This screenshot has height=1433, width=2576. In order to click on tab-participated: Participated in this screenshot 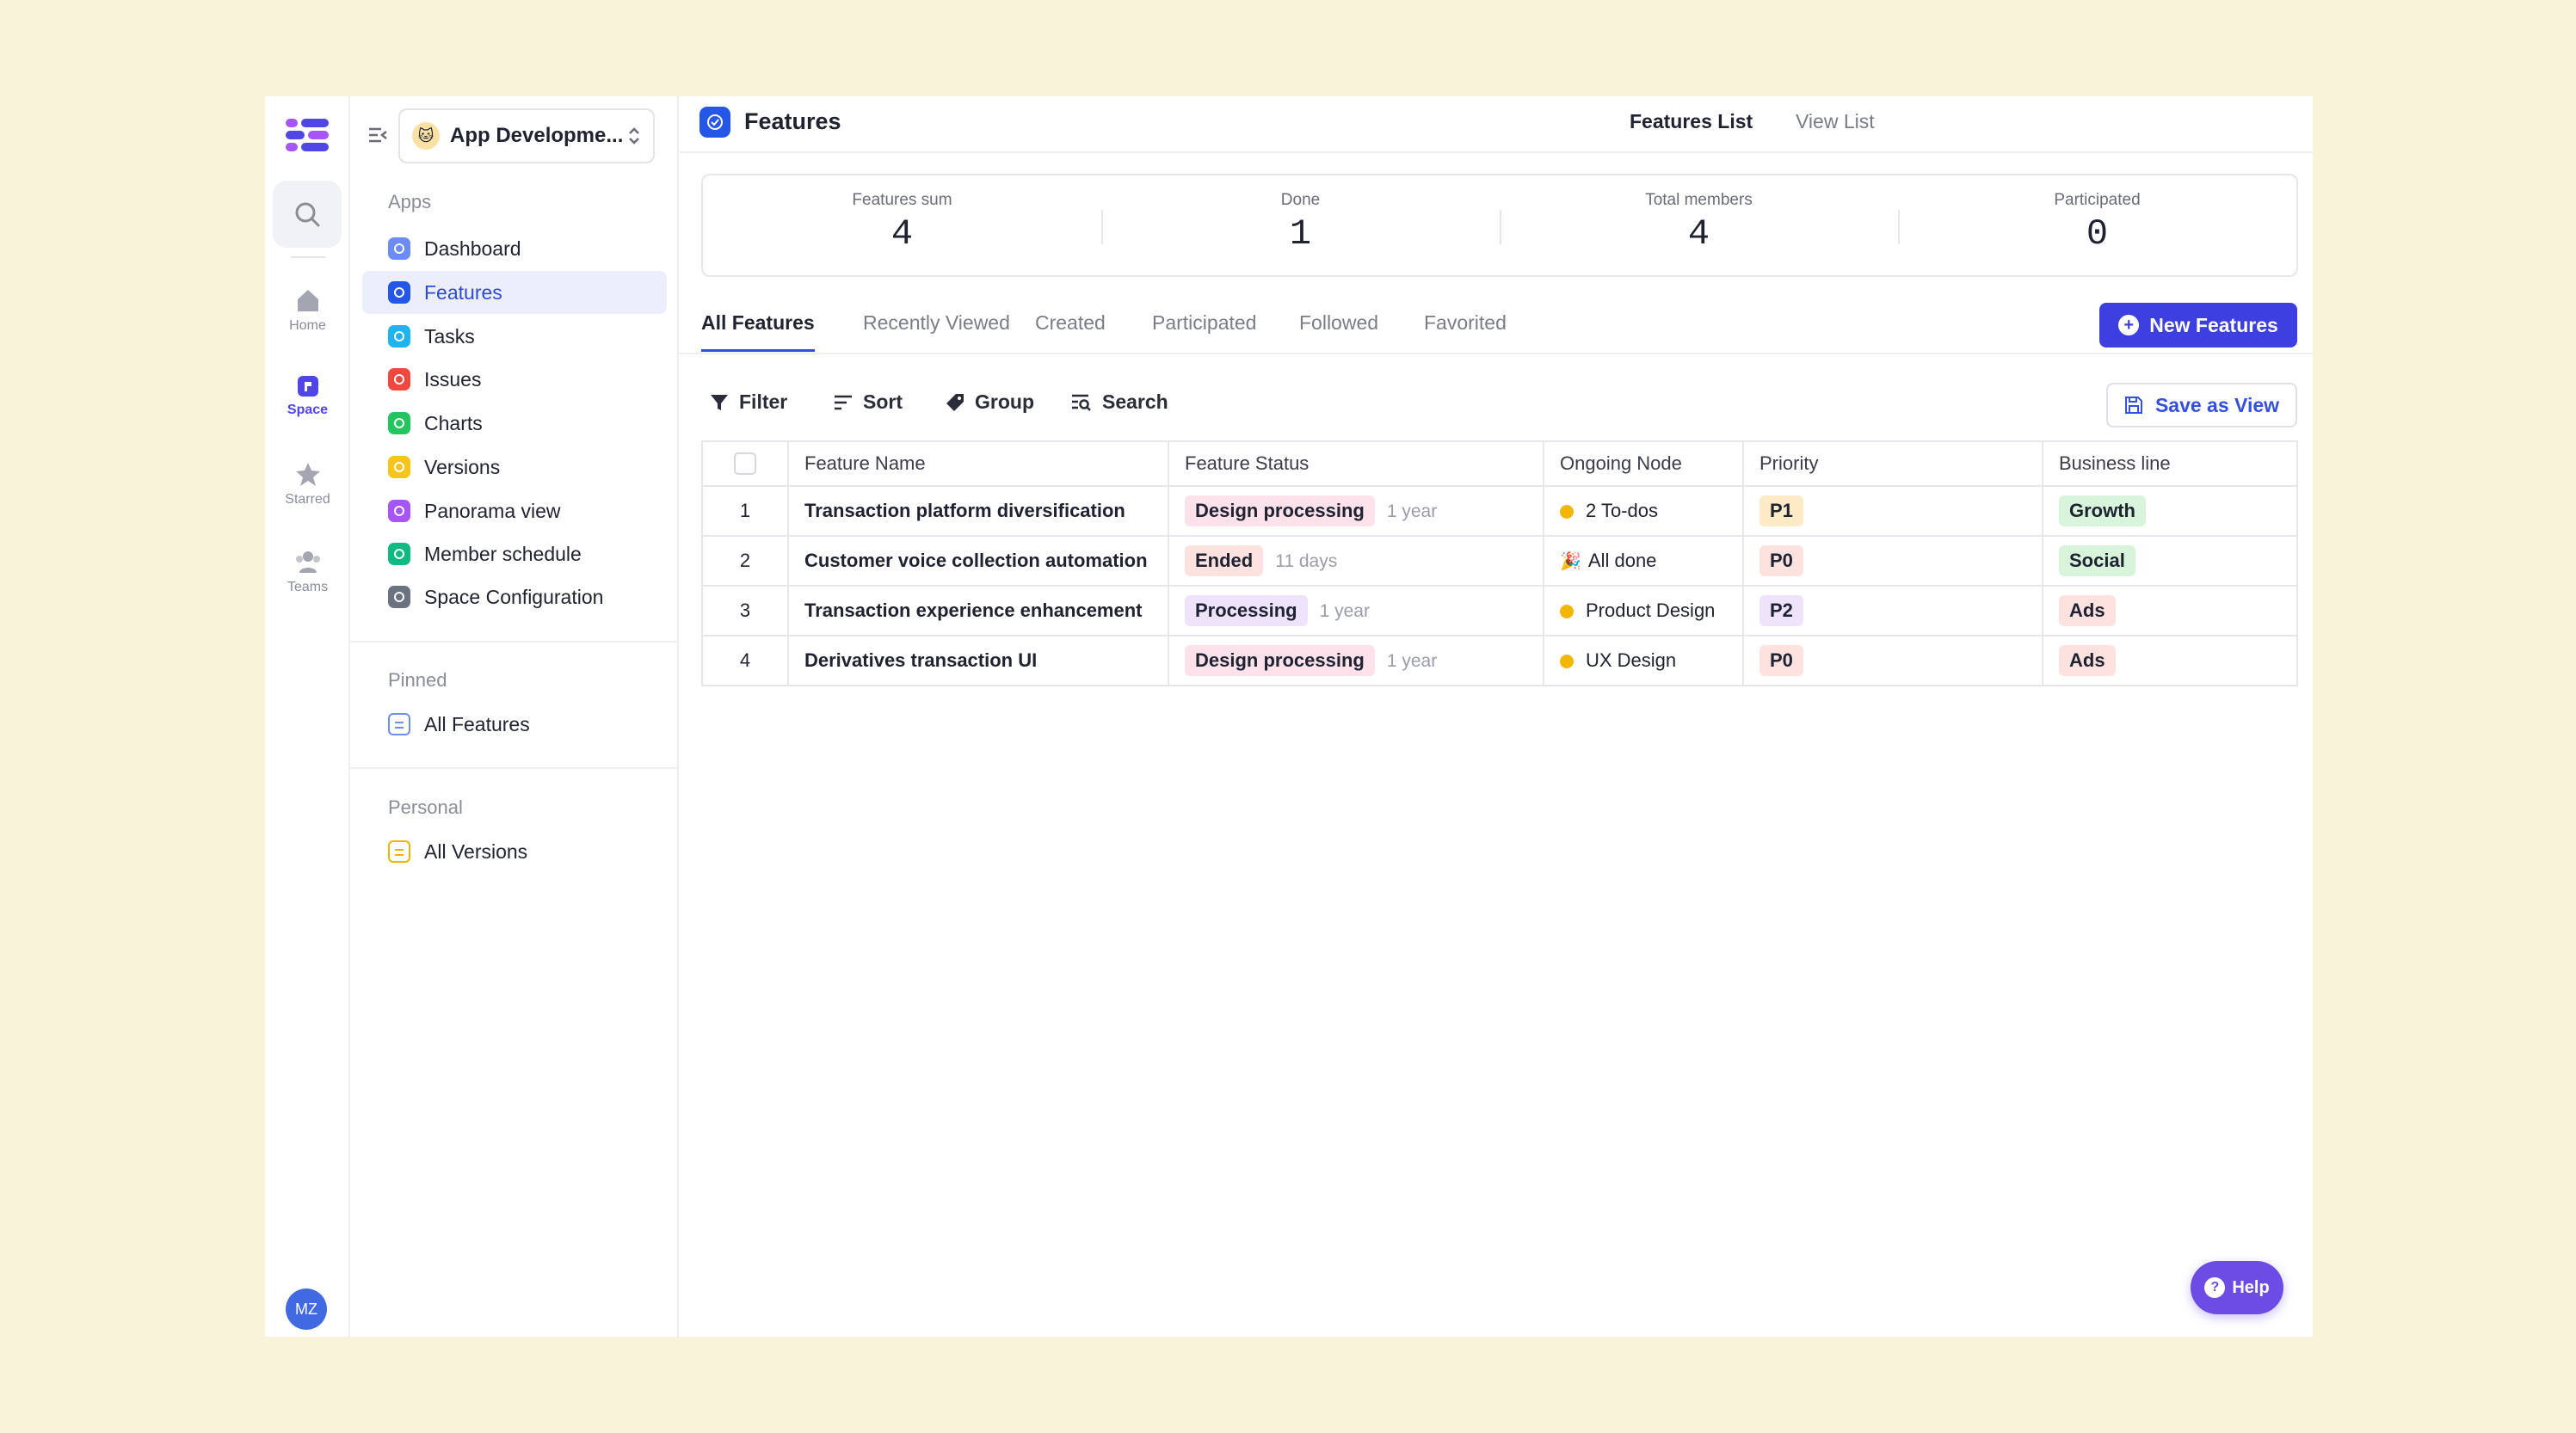, I will do `click(1204, 323)`.